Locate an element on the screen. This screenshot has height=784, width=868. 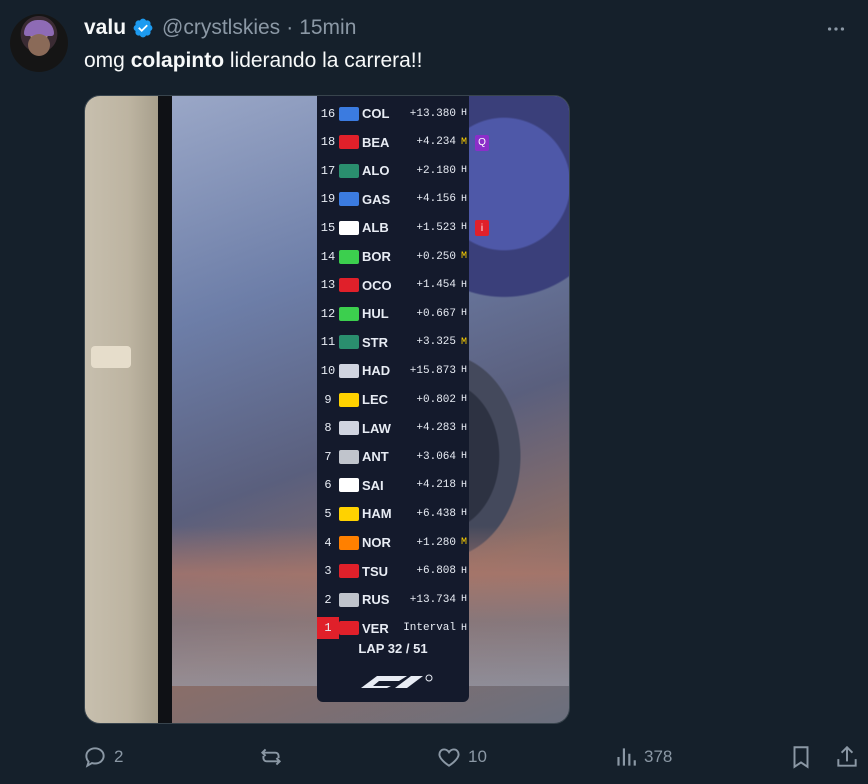
row-driver: NOR is located at coordinates (376, 542).